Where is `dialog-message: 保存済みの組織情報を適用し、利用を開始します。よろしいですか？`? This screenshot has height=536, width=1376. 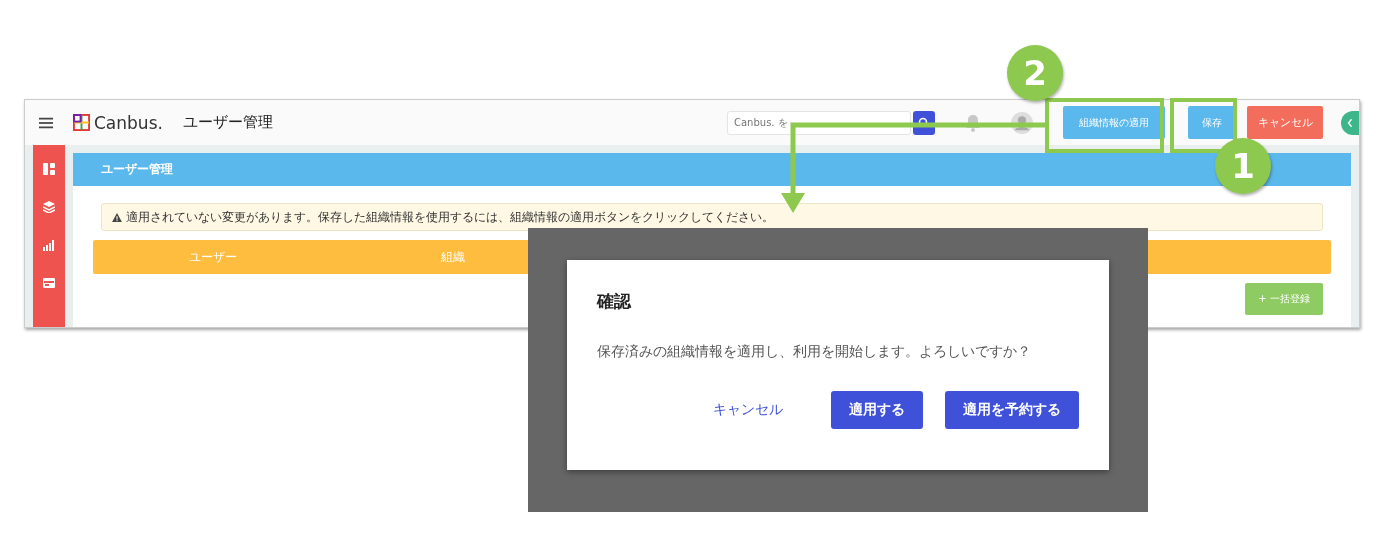 dialog-message: 保存済みの組織情報を適用し、利用を開始します。よろしいですか？ is located at coordinates (814, 352).